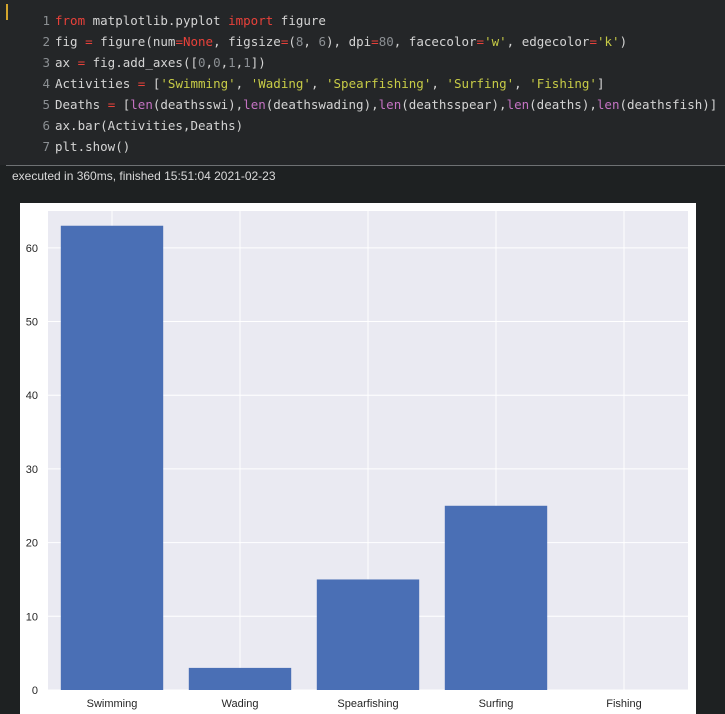  I want to click on code-token: ax.bar(Activities,Deaths), so click(149, 125).